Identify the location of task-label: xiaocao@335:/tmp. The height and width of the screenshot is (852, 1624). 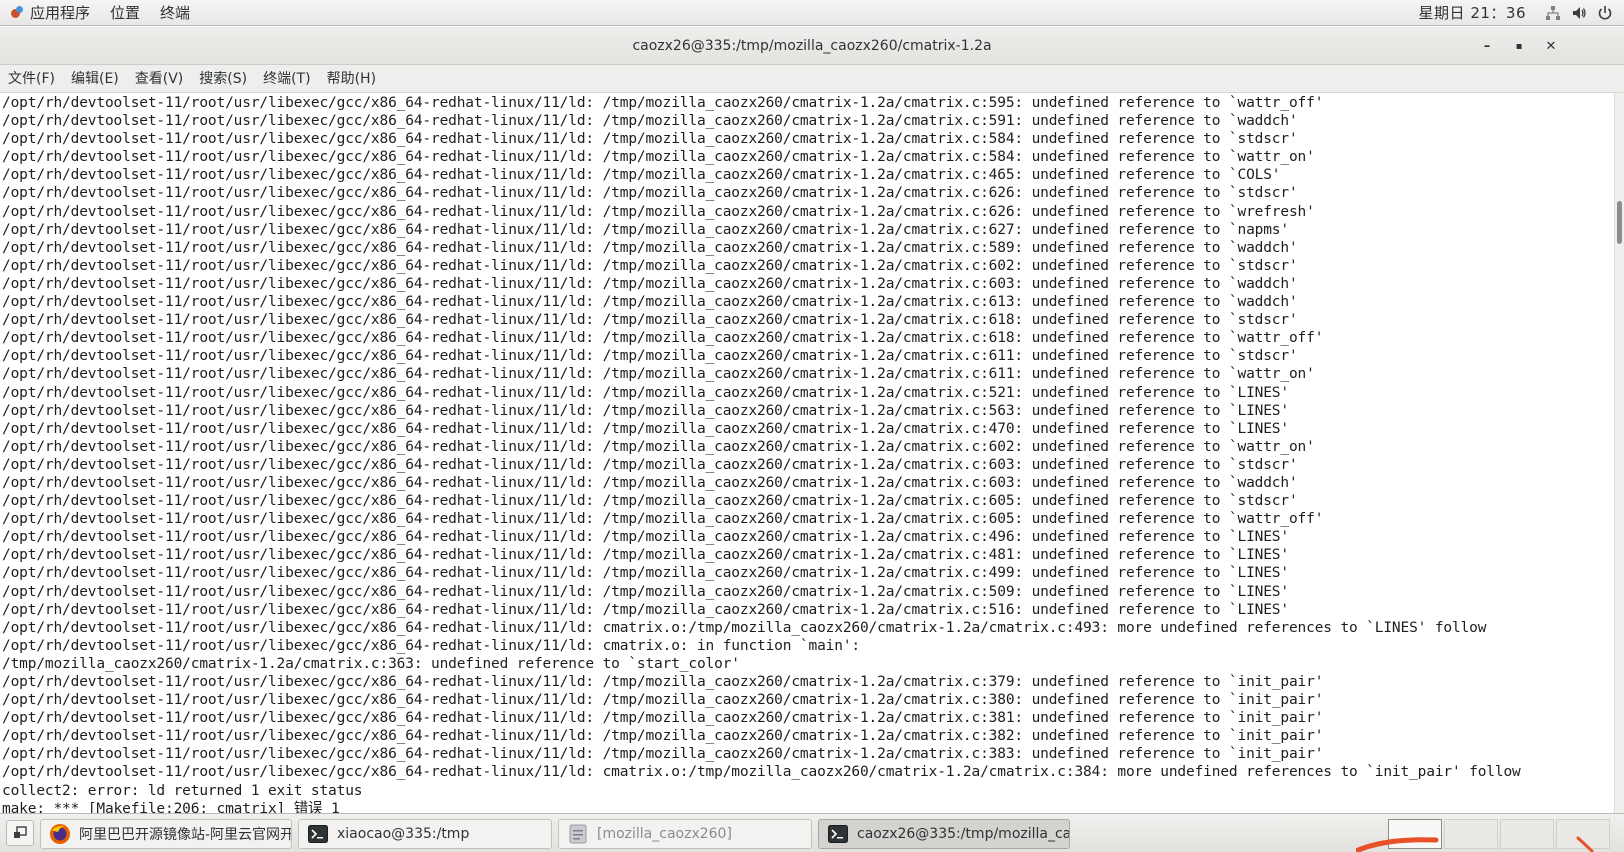
(403, 834).